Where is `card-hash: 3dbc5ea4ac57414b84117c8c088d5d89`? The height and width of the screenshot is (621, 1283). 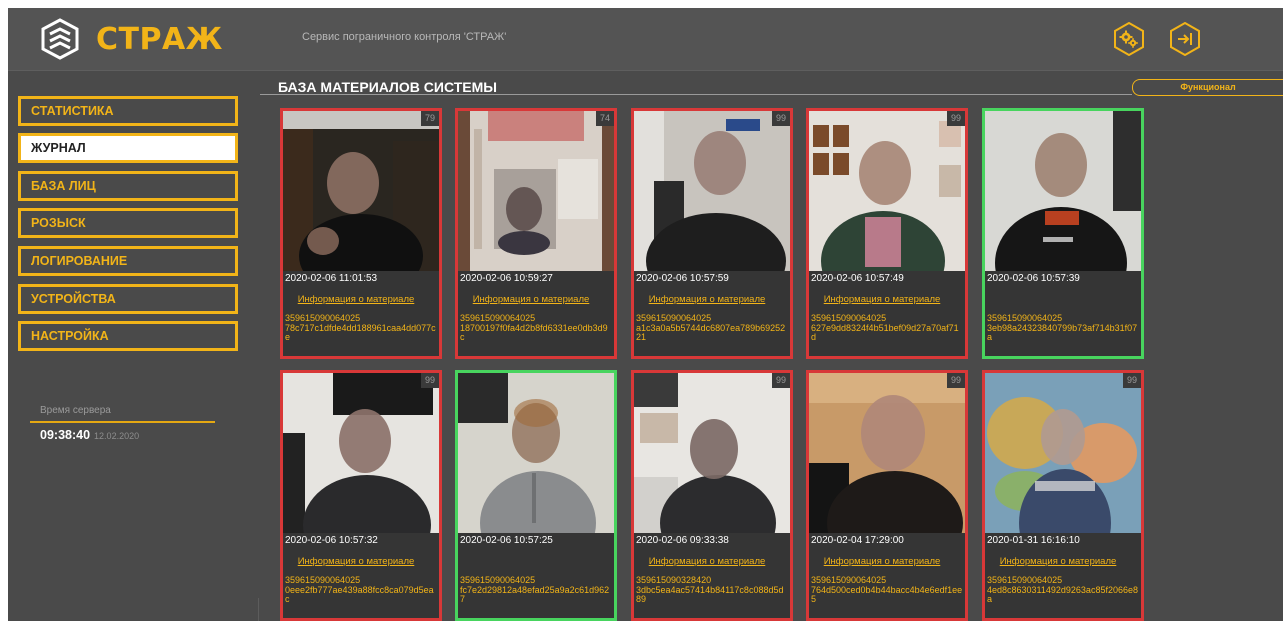 card-hash: 3dbc5ea4ac57414b84117c8c088d5d89 is located at coordinates (710, 594).